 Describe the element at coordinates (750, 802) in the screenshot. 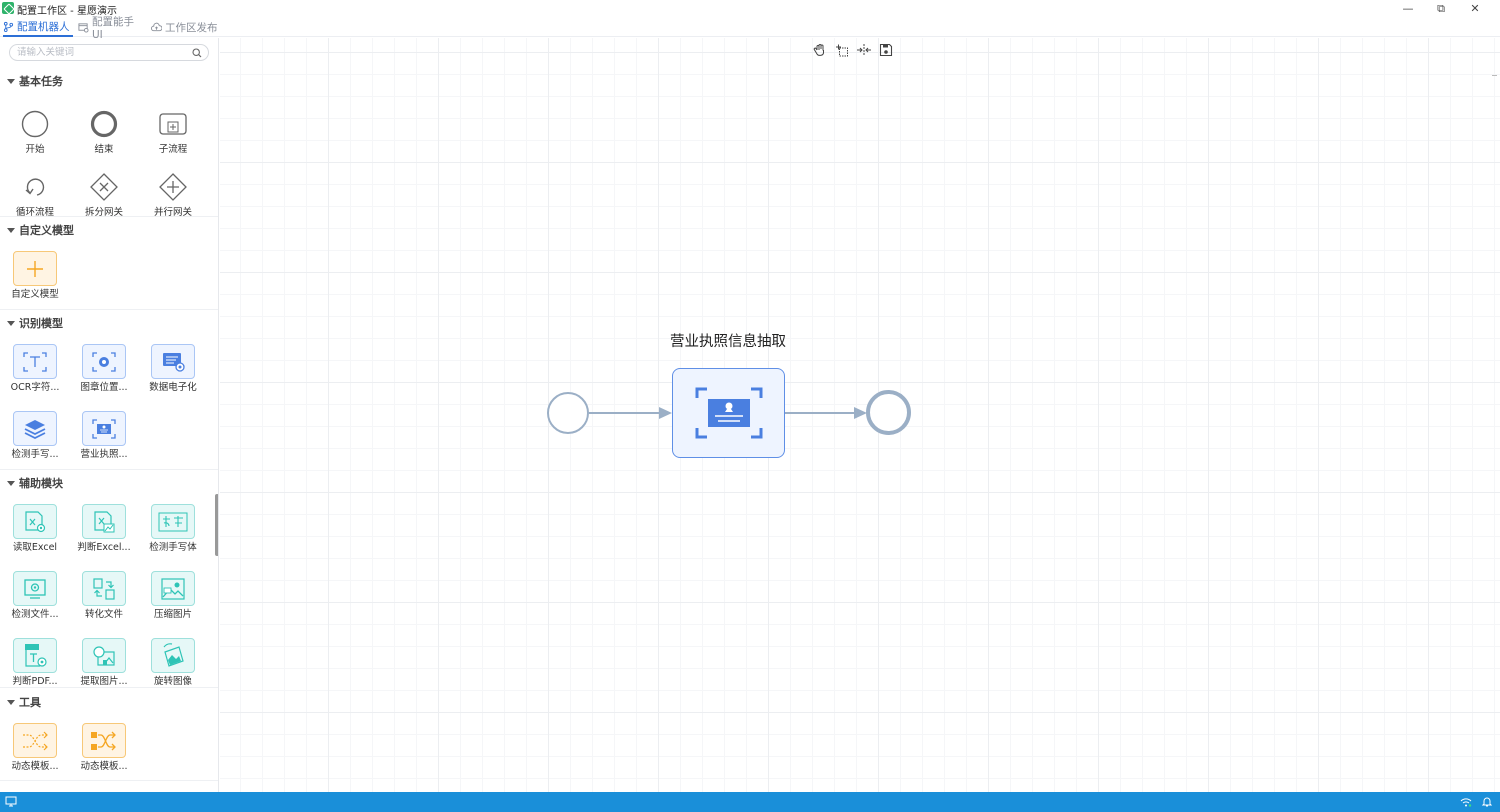

I see `status-bar` at that location.